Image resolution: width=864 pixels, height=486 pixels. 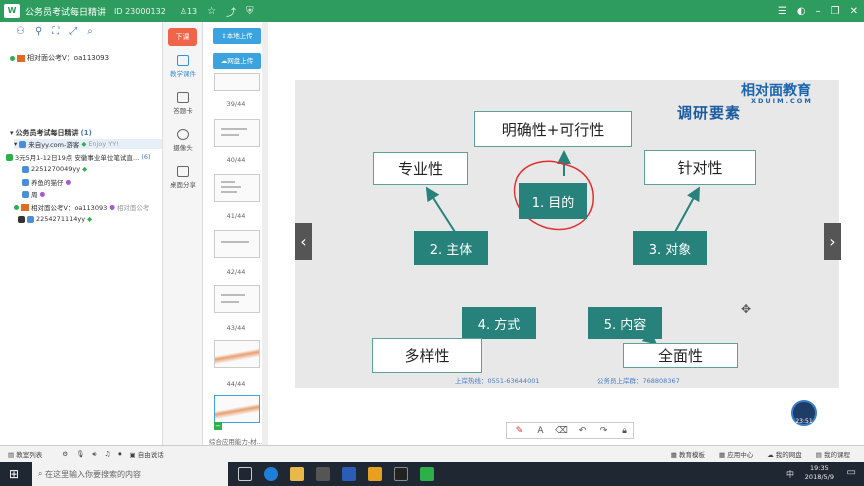 I want to click on star-icon: ☆, so click(x=211, y=11).